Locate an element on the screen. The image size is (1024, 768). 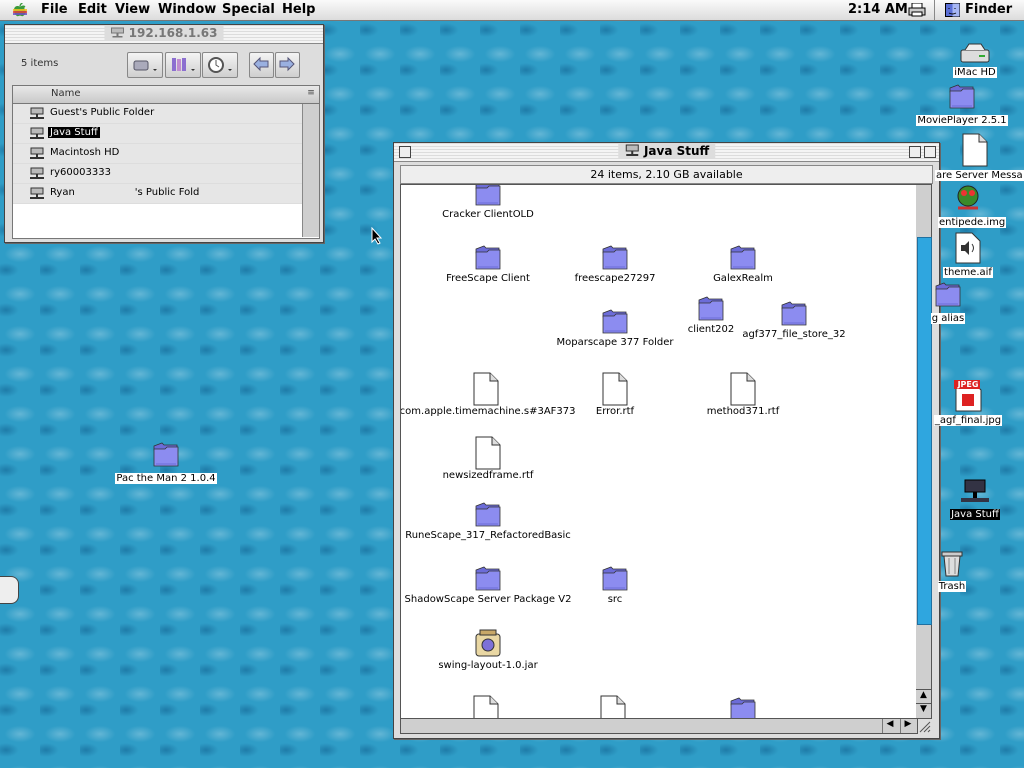
jpeg-badge: JPEG is located at coordinates (968, 384).